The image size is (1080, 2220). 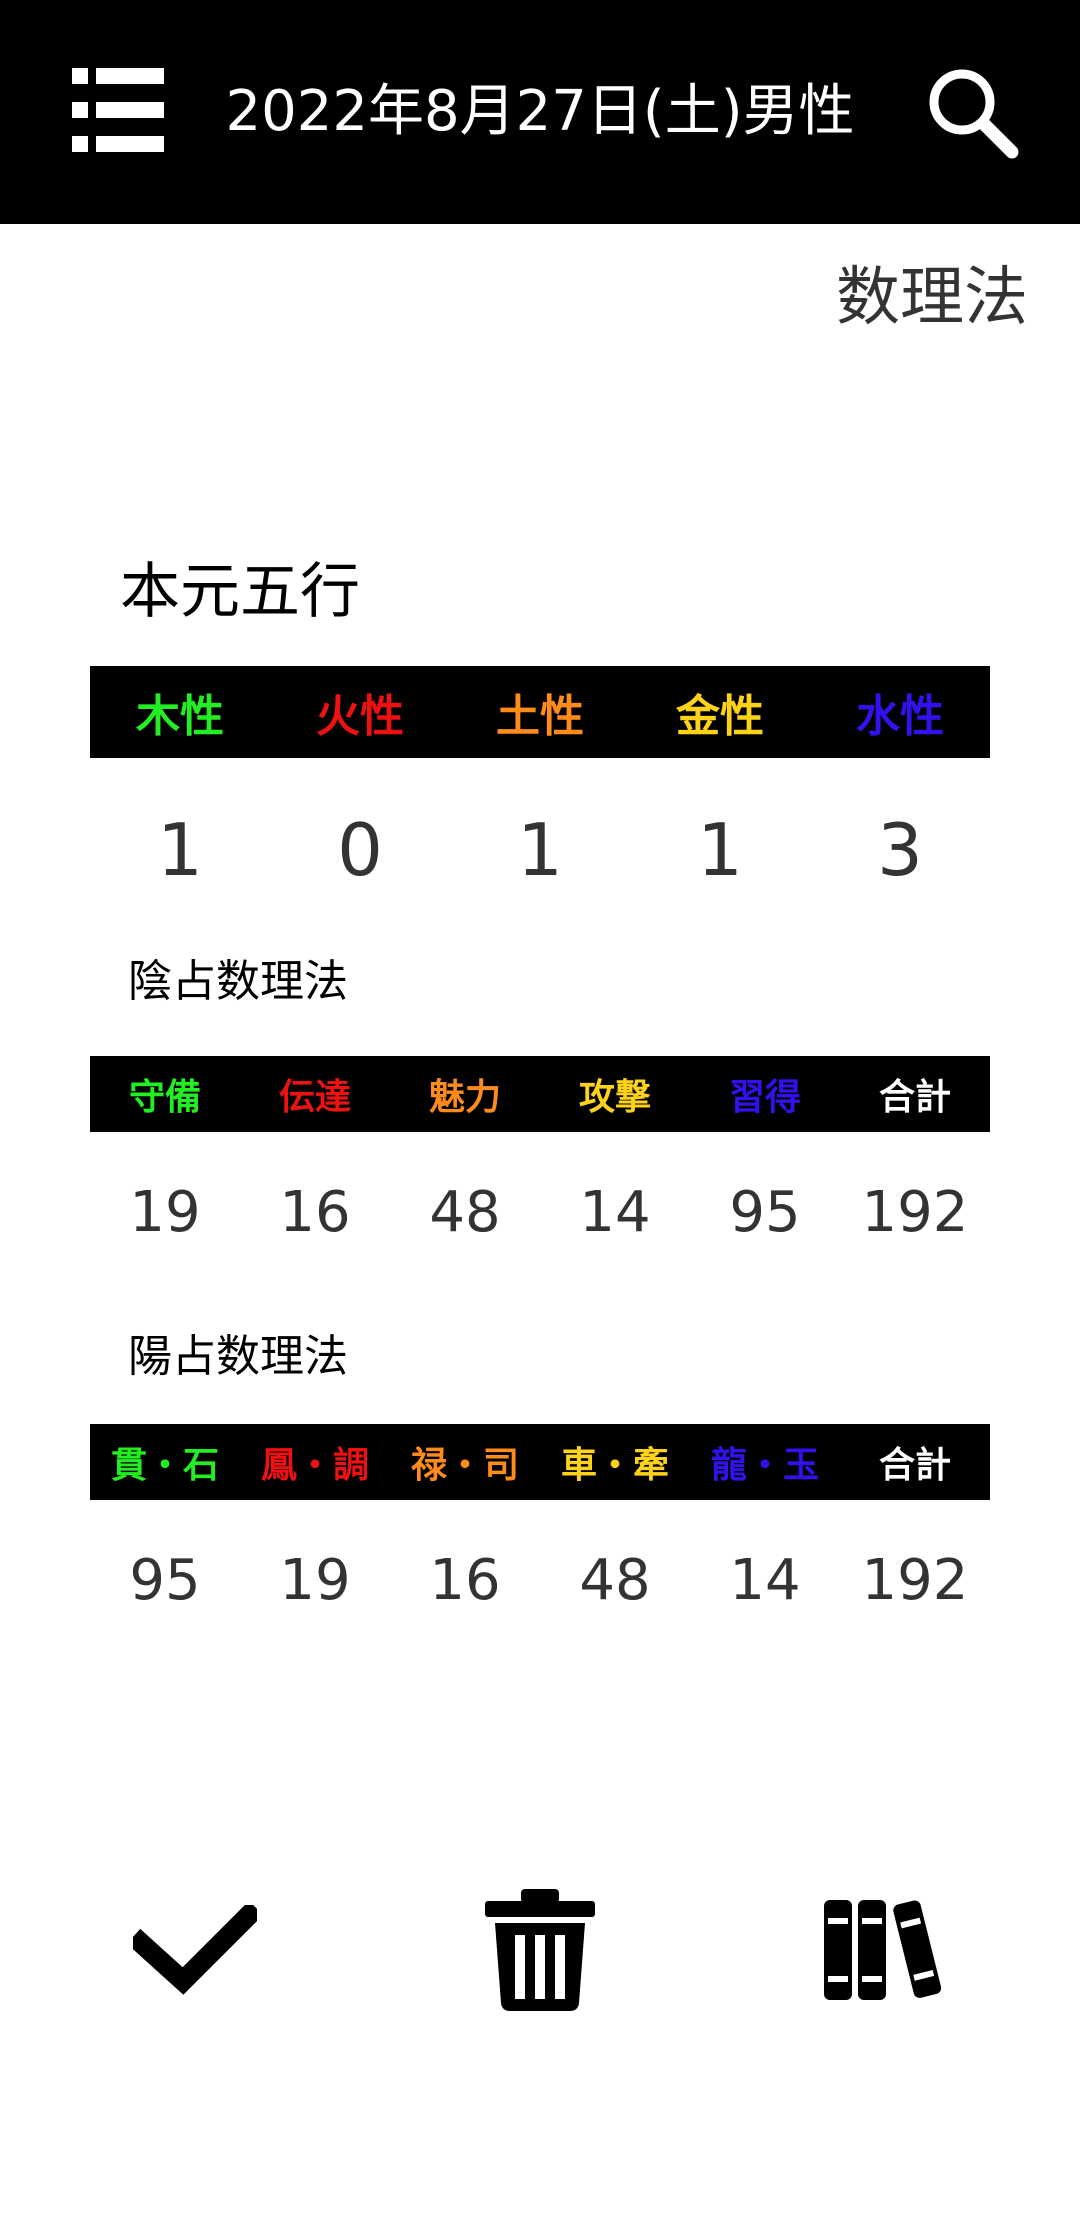 What do you see at coordinates (314, 1465) in the screenshot?
I see `yo-suri-header-cell: 鳳・調` at bounding box center [314, 1465].